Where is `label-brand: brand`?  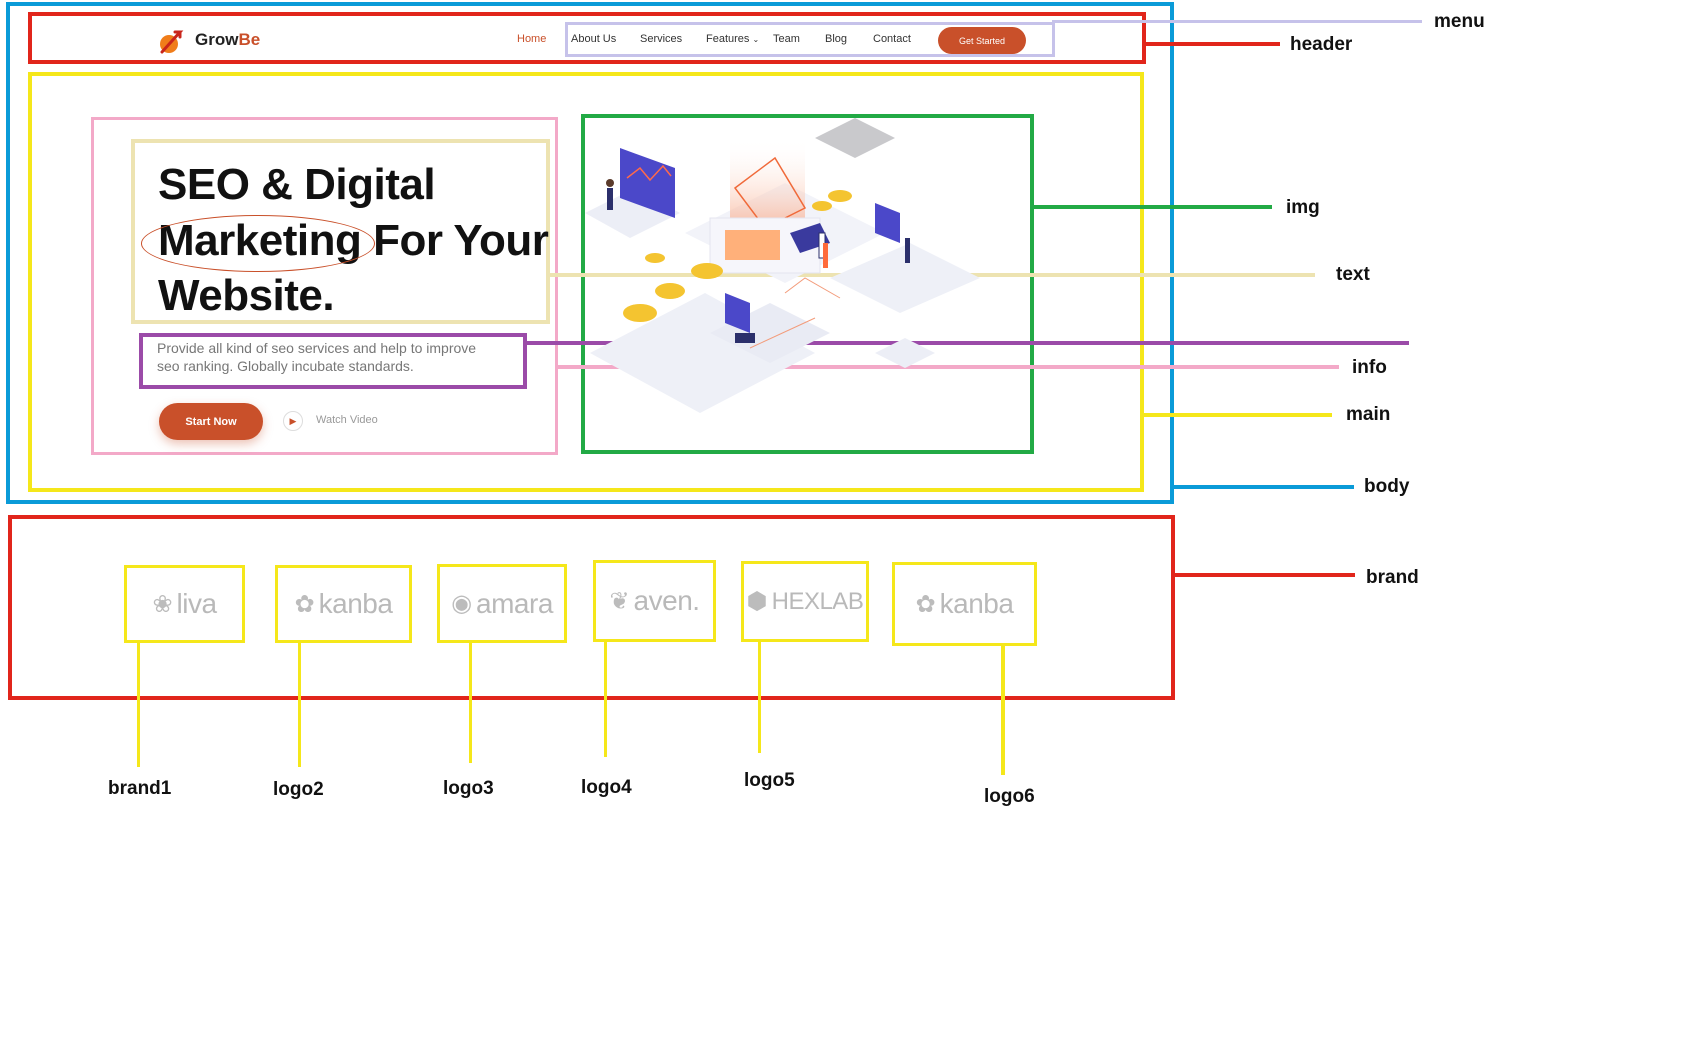 label-brand: brand is located at coordinates (1392, 577).